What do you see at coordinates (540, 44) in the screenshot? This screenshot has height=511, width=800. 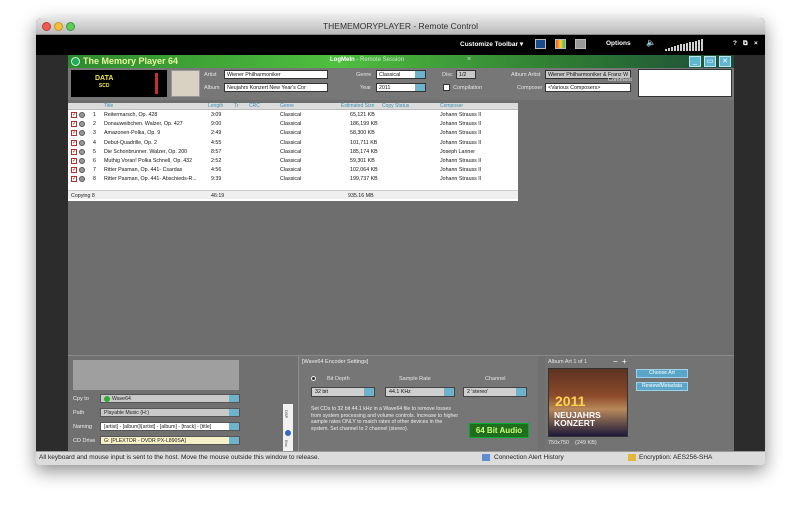 I see `screen-icon` at bounding box center [540, 44].